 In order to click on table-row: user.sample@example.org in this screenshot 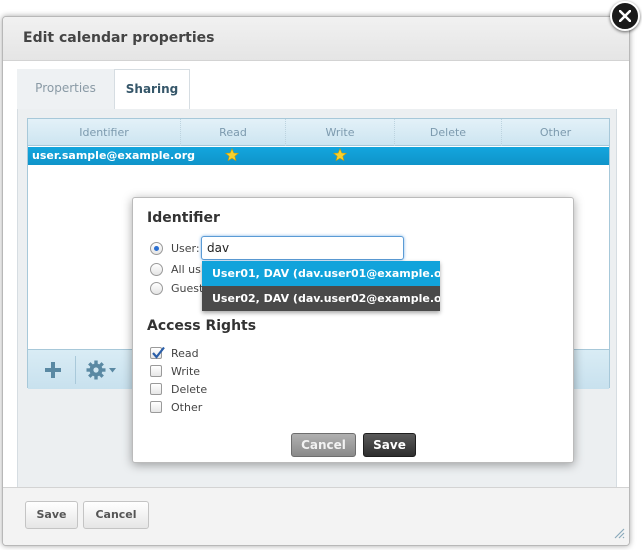, I will do `click(318, 156)`.